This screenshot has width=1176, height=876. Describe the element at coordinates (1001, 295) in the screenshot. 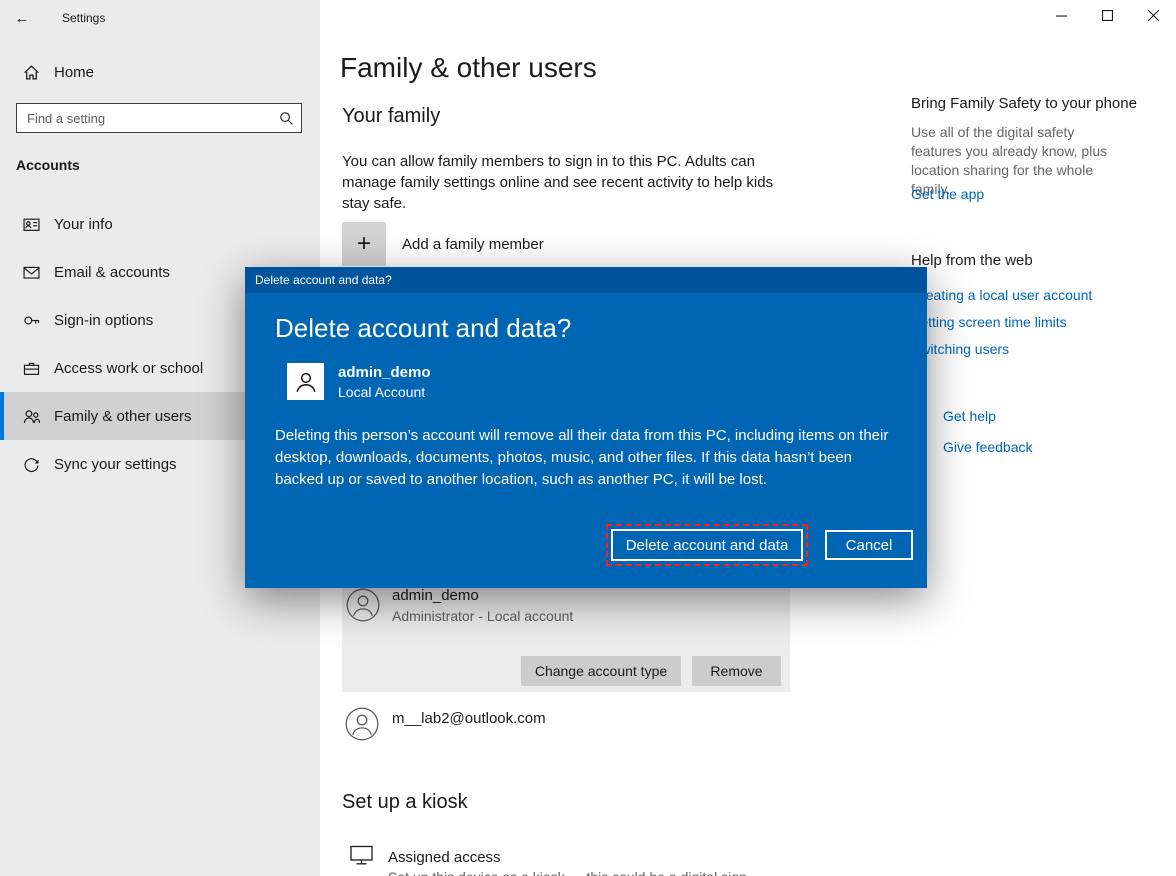

I see `help-link-local-user-account: Creating a local user account` at that location.